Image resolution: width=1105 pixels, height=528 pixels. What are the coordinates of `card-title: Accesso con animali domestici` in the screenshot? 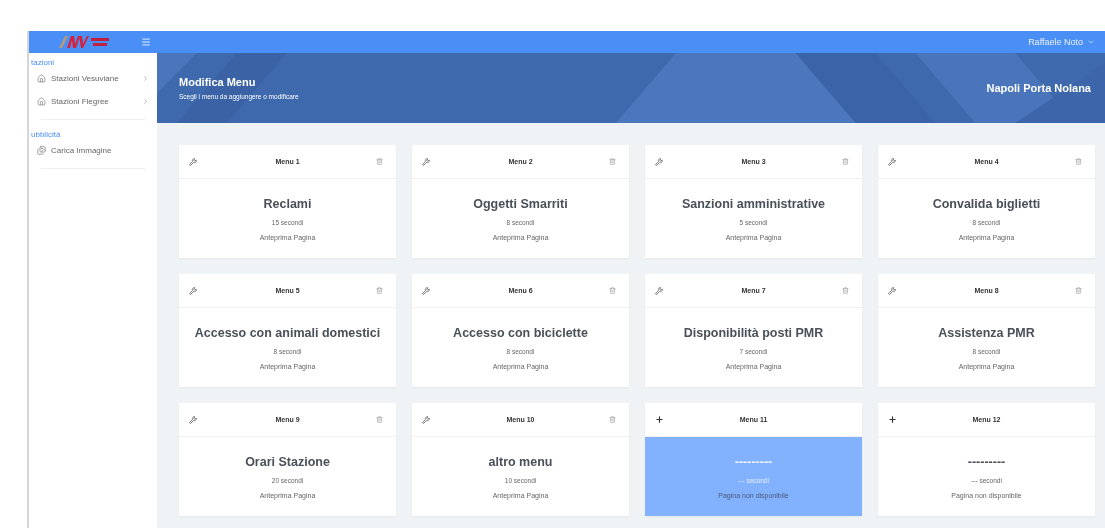 It's located at (287, 332).